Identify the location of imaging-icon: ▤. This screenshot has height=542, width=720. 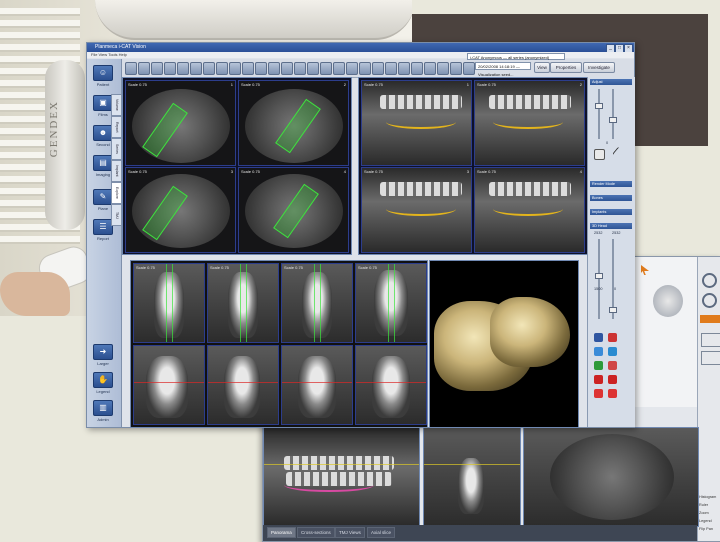
(103, 163).